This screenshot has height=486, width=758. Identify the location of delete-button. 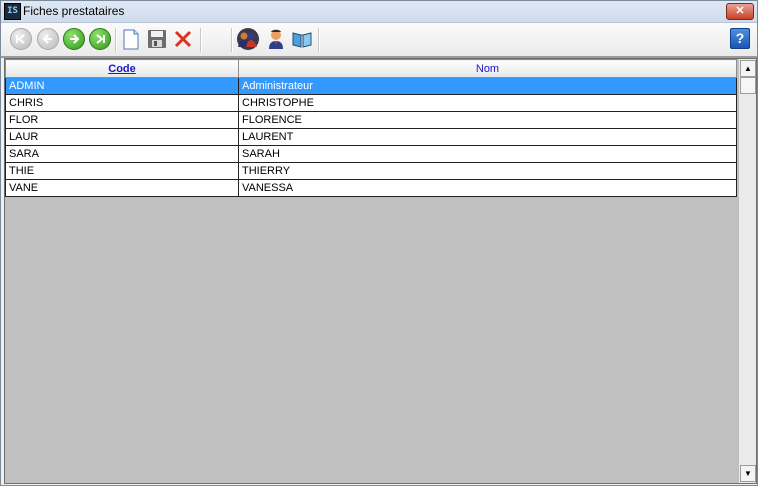
(183, 39).